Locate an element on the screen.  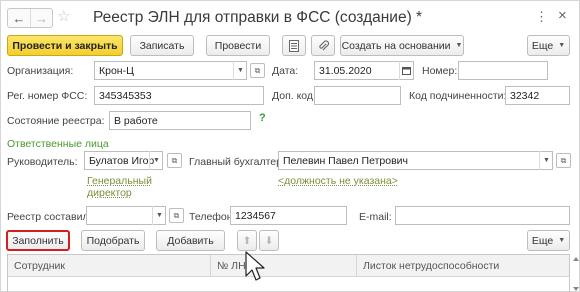
table-more-label: Еще is located at coordinates (542, 240).